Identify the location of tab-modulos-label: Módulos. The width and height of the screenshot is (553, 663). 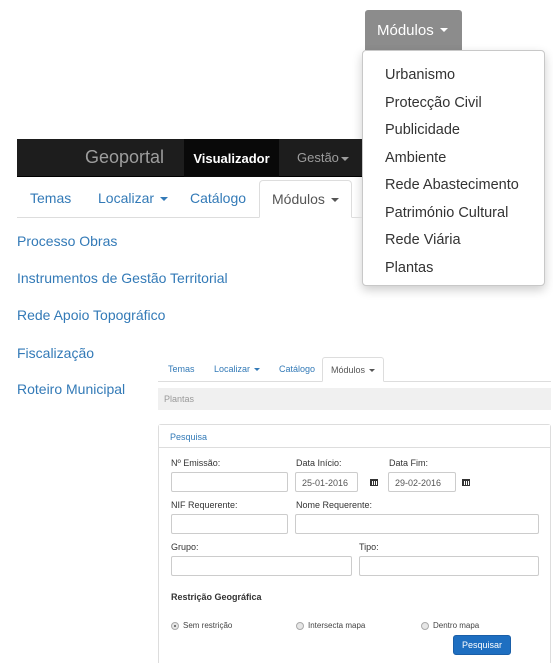
(298, 199).